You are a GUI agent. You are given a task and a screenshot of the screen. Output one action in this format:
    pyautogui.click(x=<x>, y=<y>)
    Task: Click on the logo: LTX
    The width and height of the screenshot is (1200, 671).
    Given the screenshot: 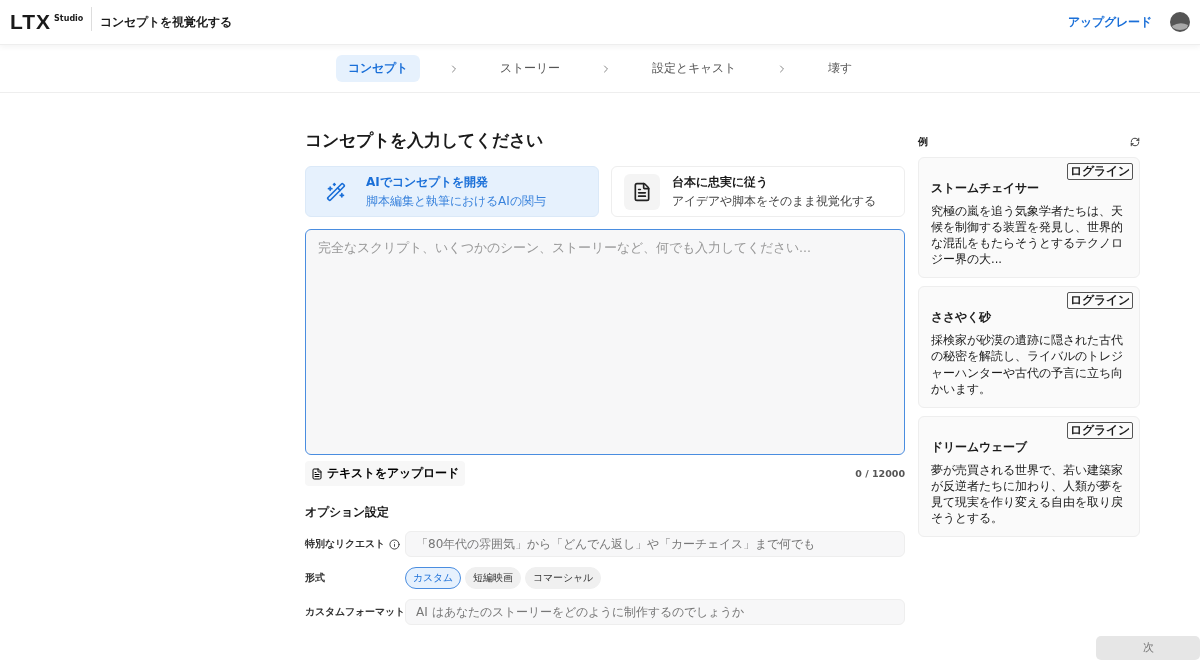 What is the action you would take?
    pyautogui.click(x=31, y=22)
    